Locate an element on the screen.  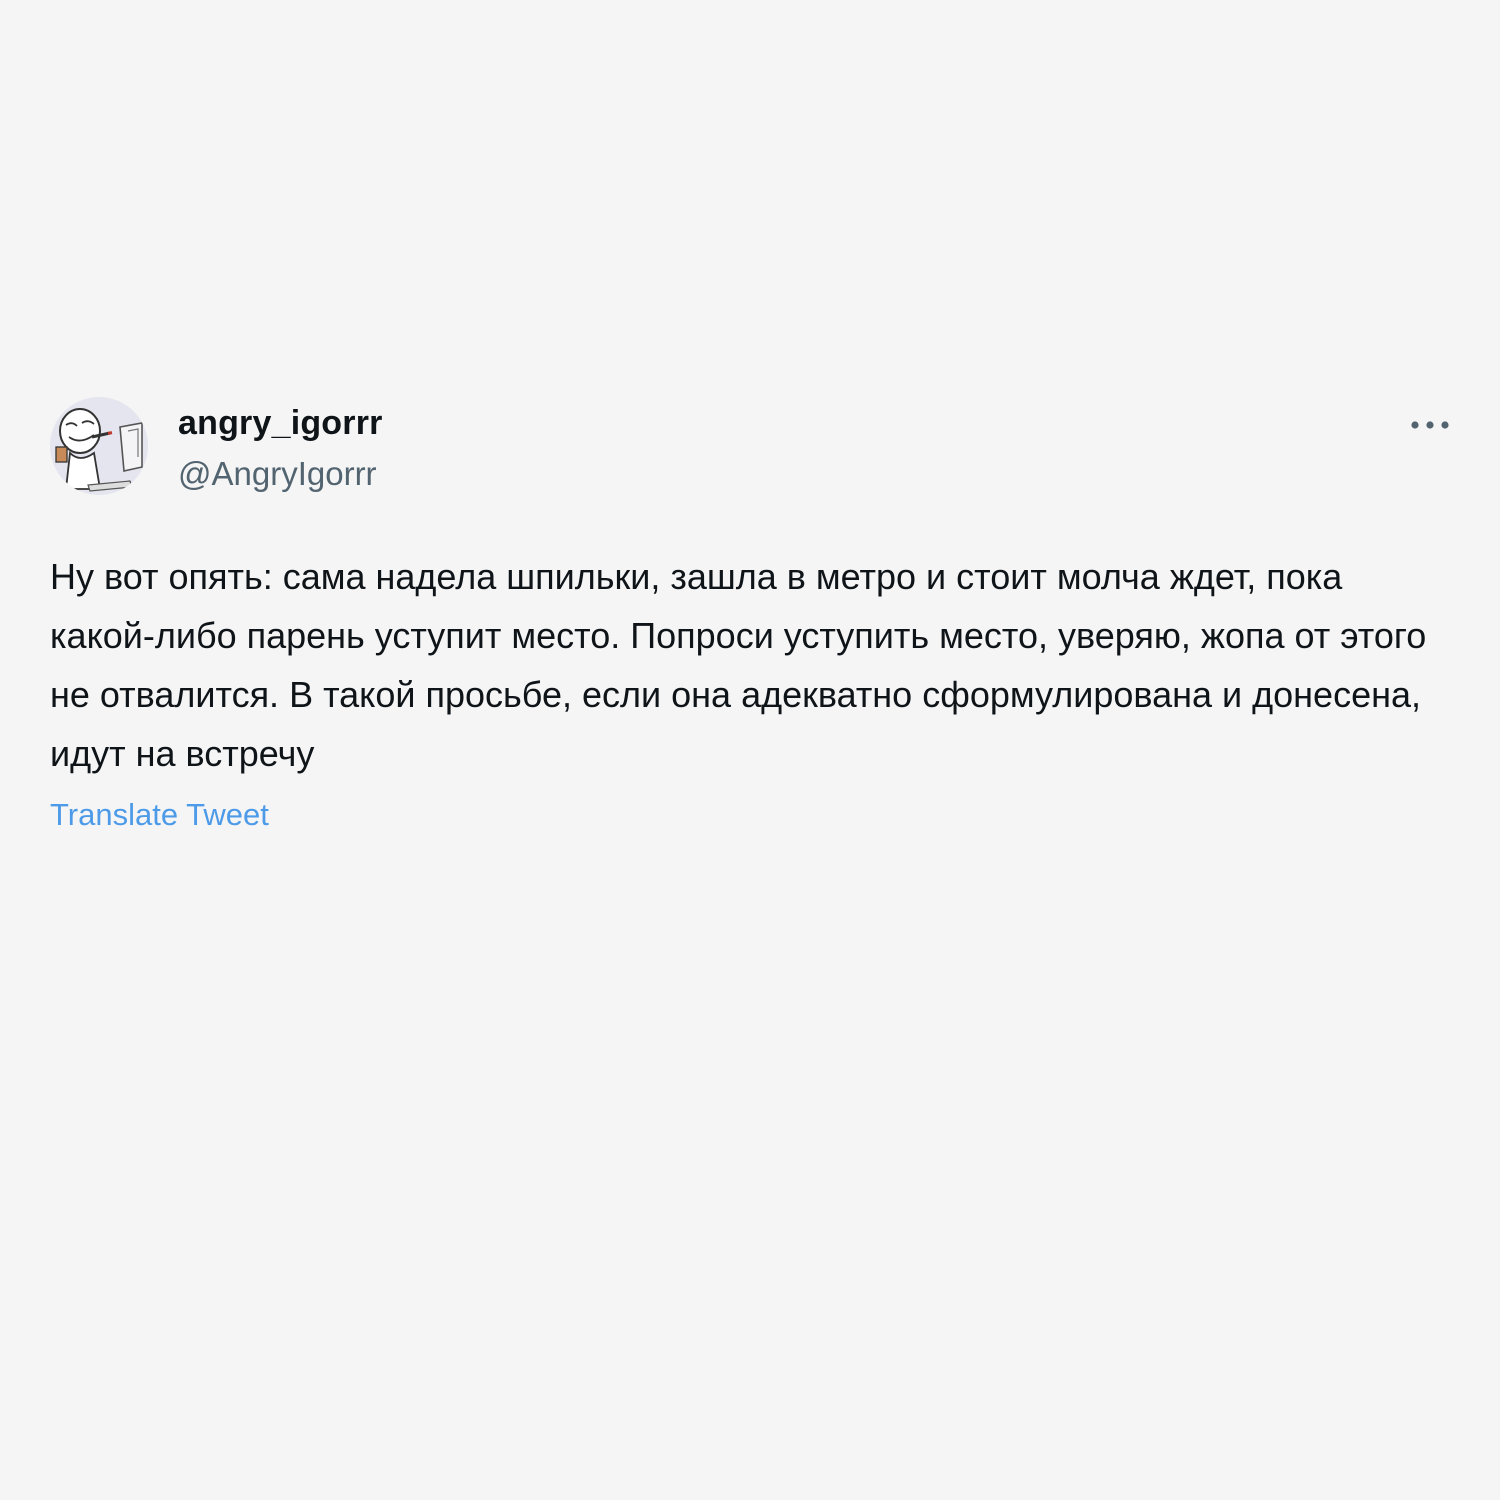
author-names: angry_igorrr @AngryIgorrr is located at coordinates (280, 448).